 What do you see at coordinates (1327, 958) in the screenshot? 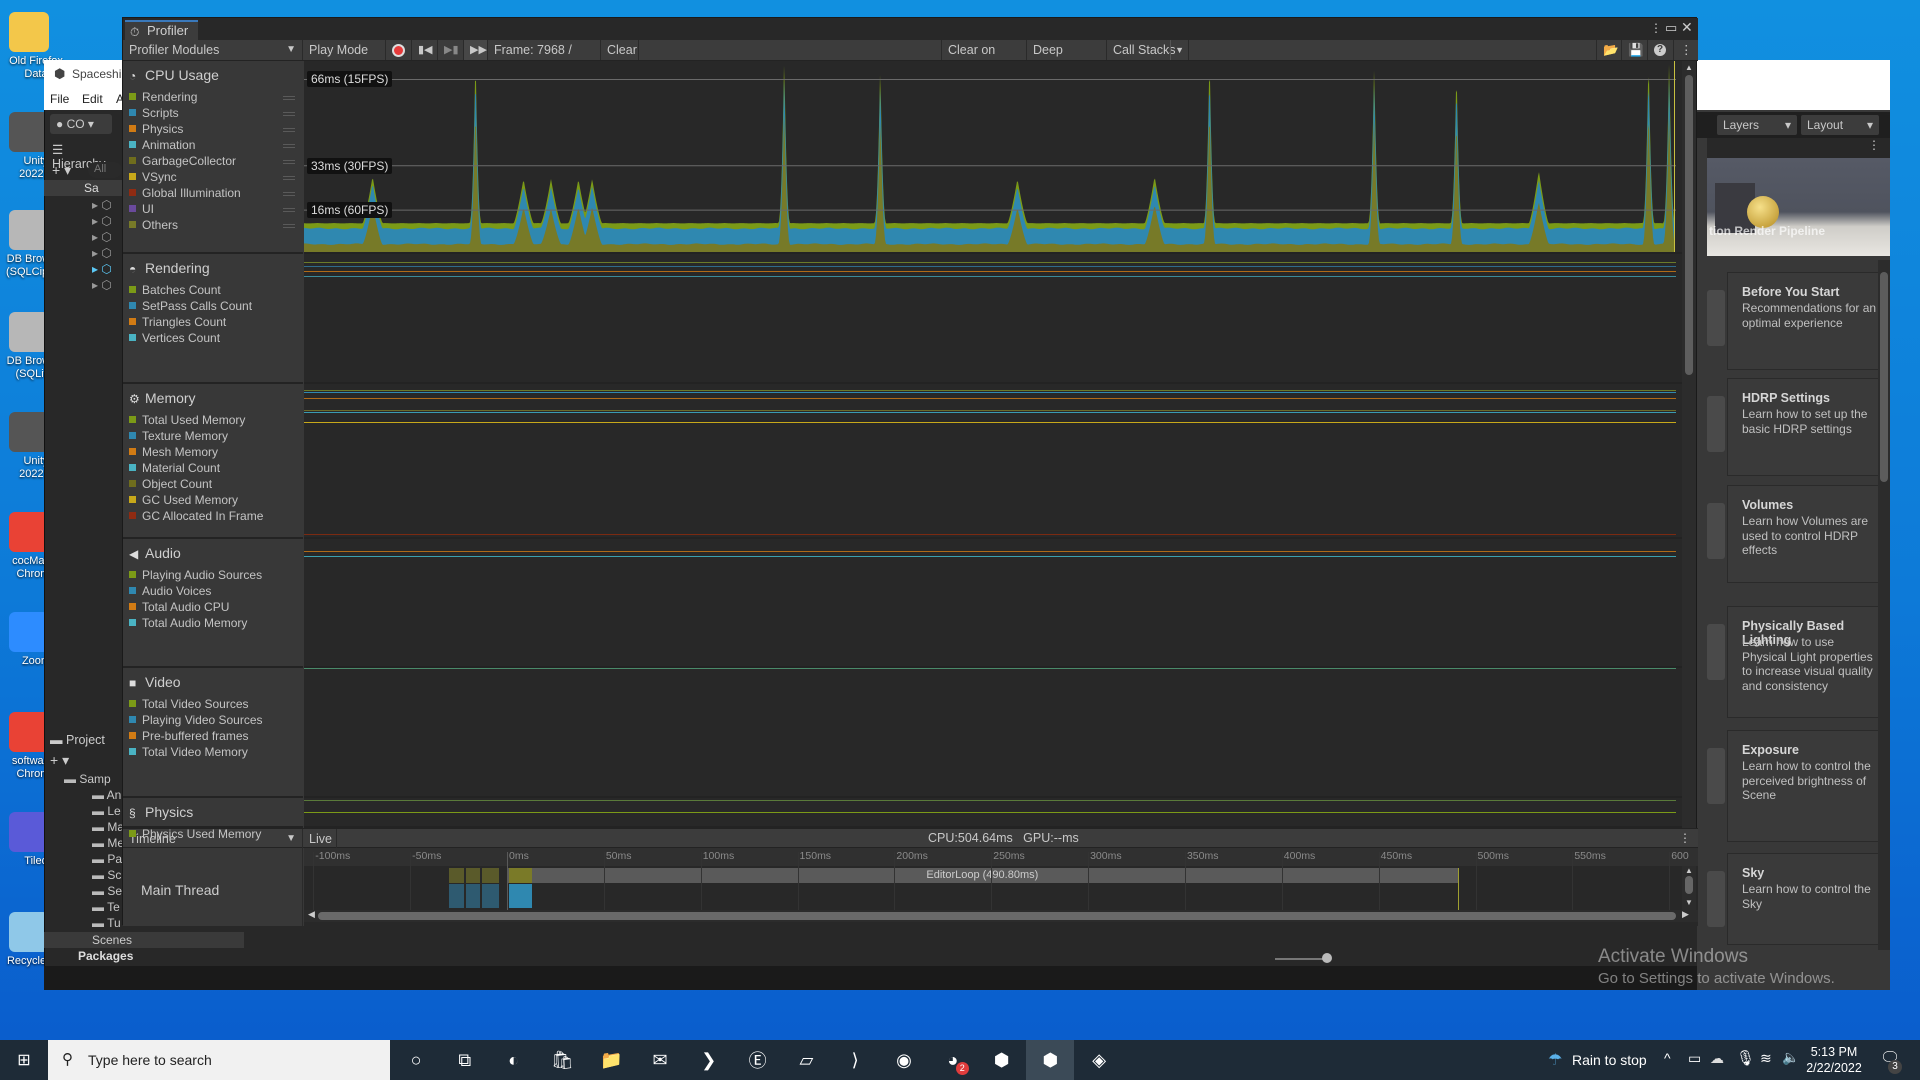
I see `zoom-slider-thumb` at bounding box center [1327, 958].